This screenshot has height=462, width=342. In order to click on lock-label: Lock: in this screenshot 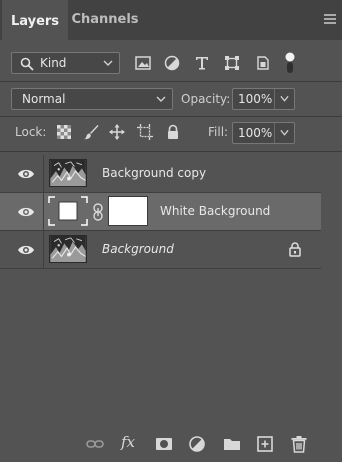, I will do `click(31, 132)`.